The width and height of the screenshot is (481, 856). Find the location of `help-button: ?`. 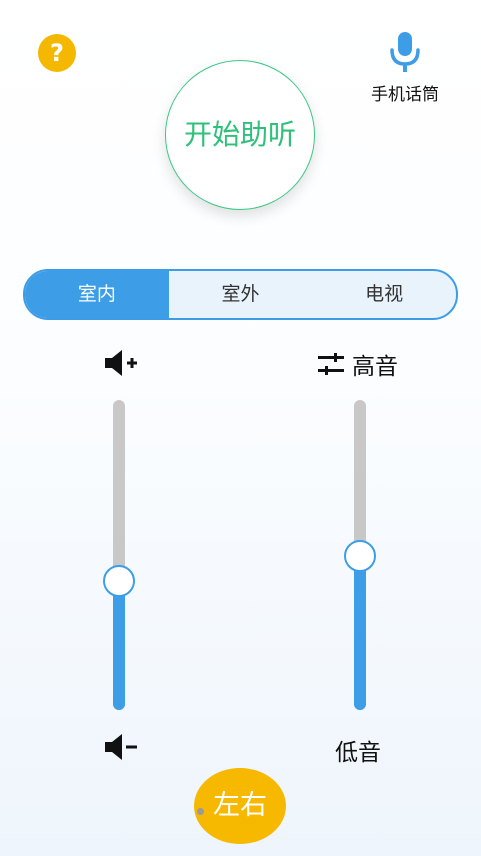

help-button: ? is located at coordinates (57, 53).